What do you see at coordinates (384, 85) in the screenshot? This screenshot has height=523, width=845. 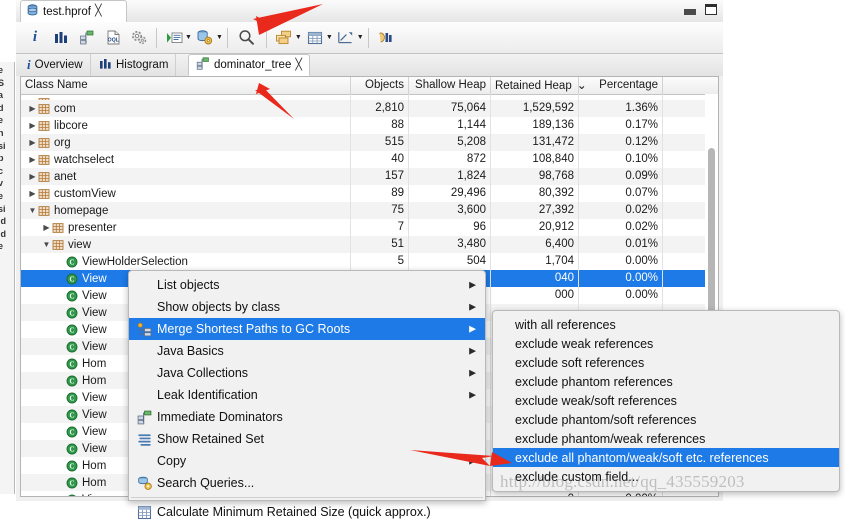 I see `objects-column-header-label: Objects` at bounding box center [384, 85].